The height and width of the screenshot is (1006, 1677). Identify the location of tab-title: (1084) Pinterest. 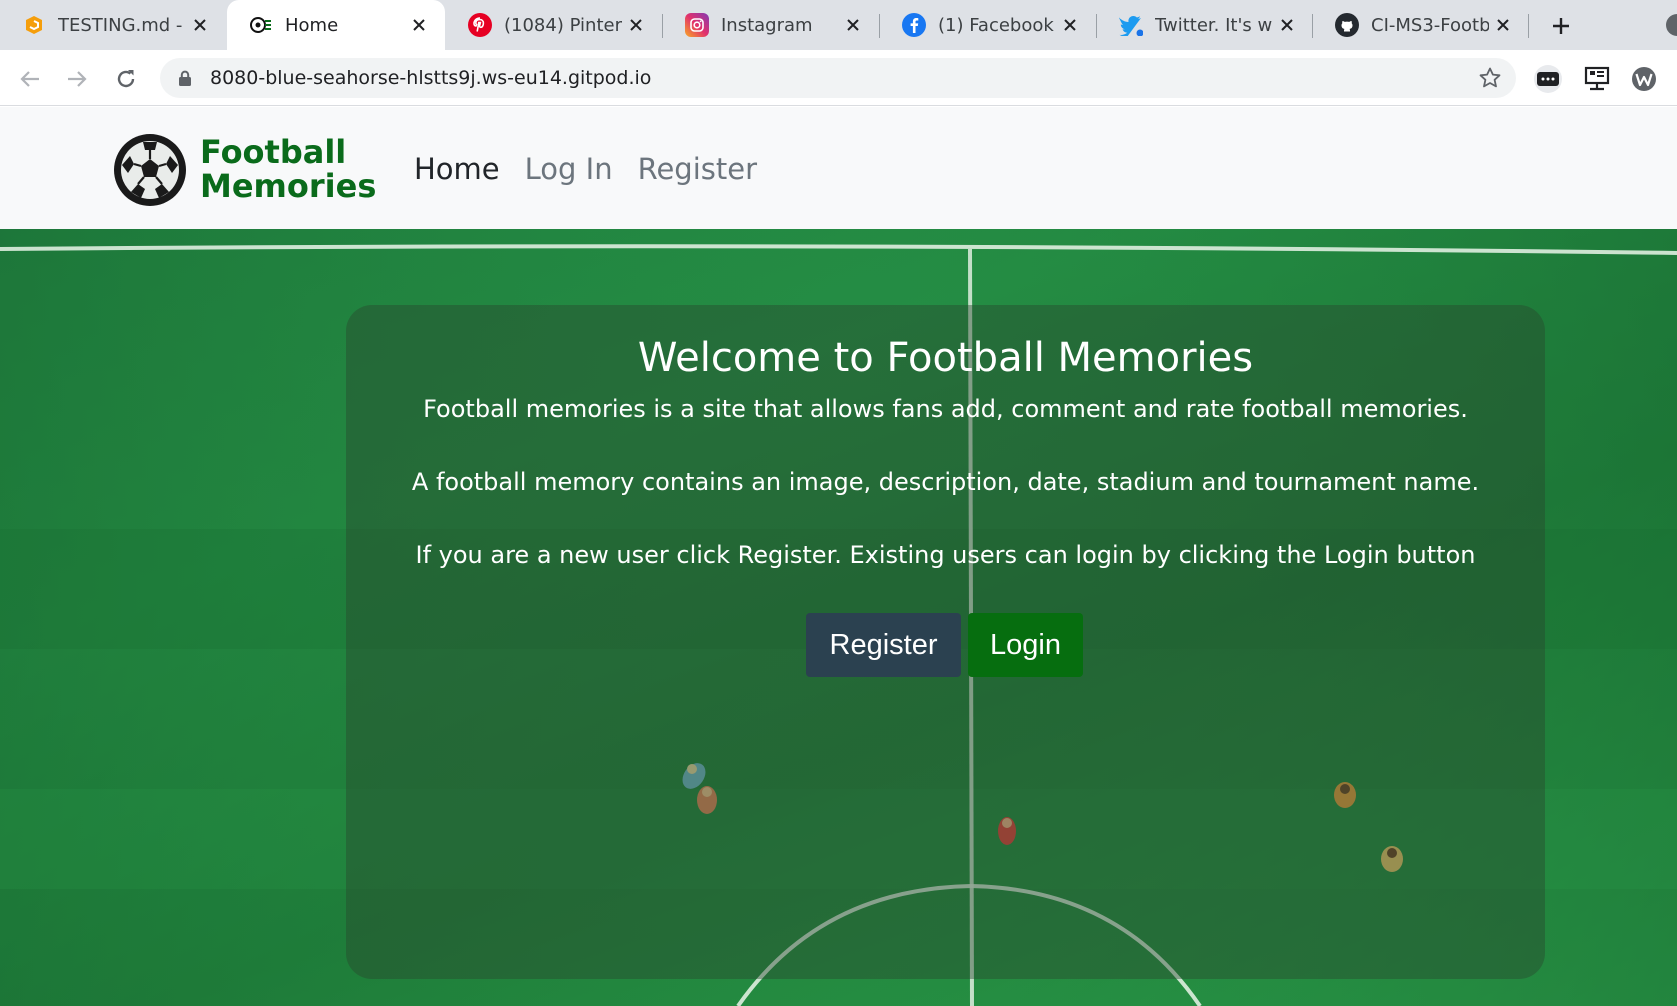
(563, 25).